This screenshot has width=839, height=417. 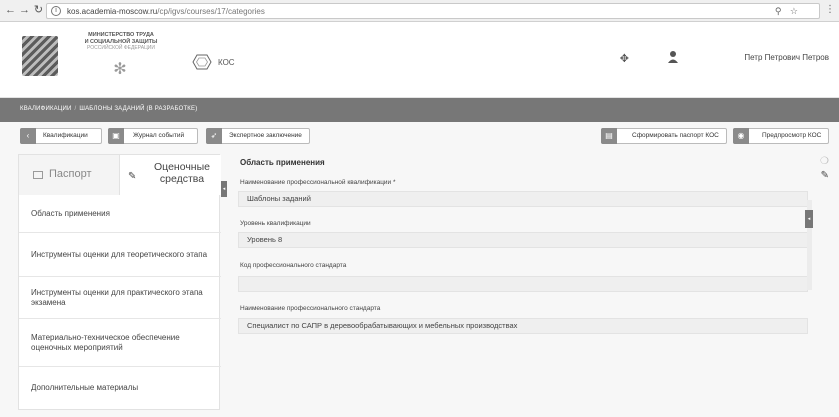 I want to click on reload-icon: ↻, so click(x=38, y=10).